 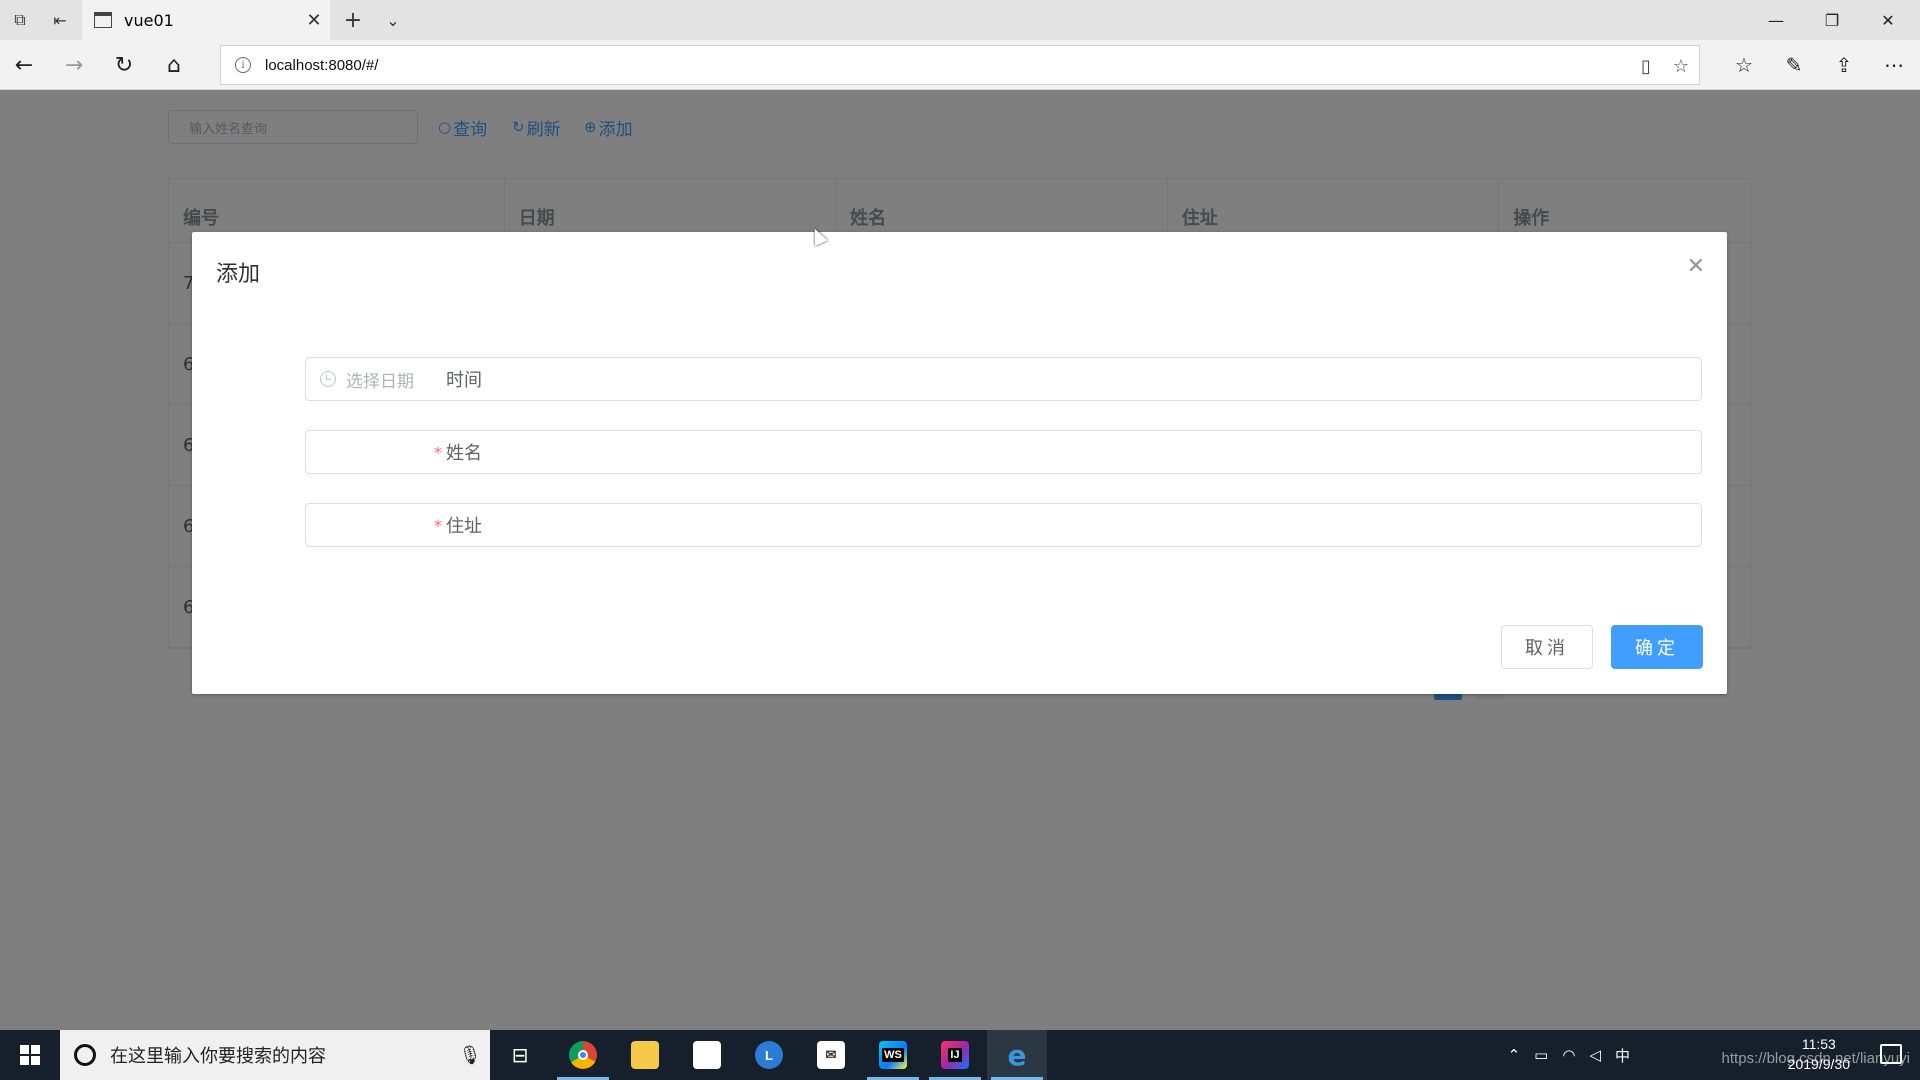 I want to click on taskbar-app-explorer, so click(x=645, y=1055).